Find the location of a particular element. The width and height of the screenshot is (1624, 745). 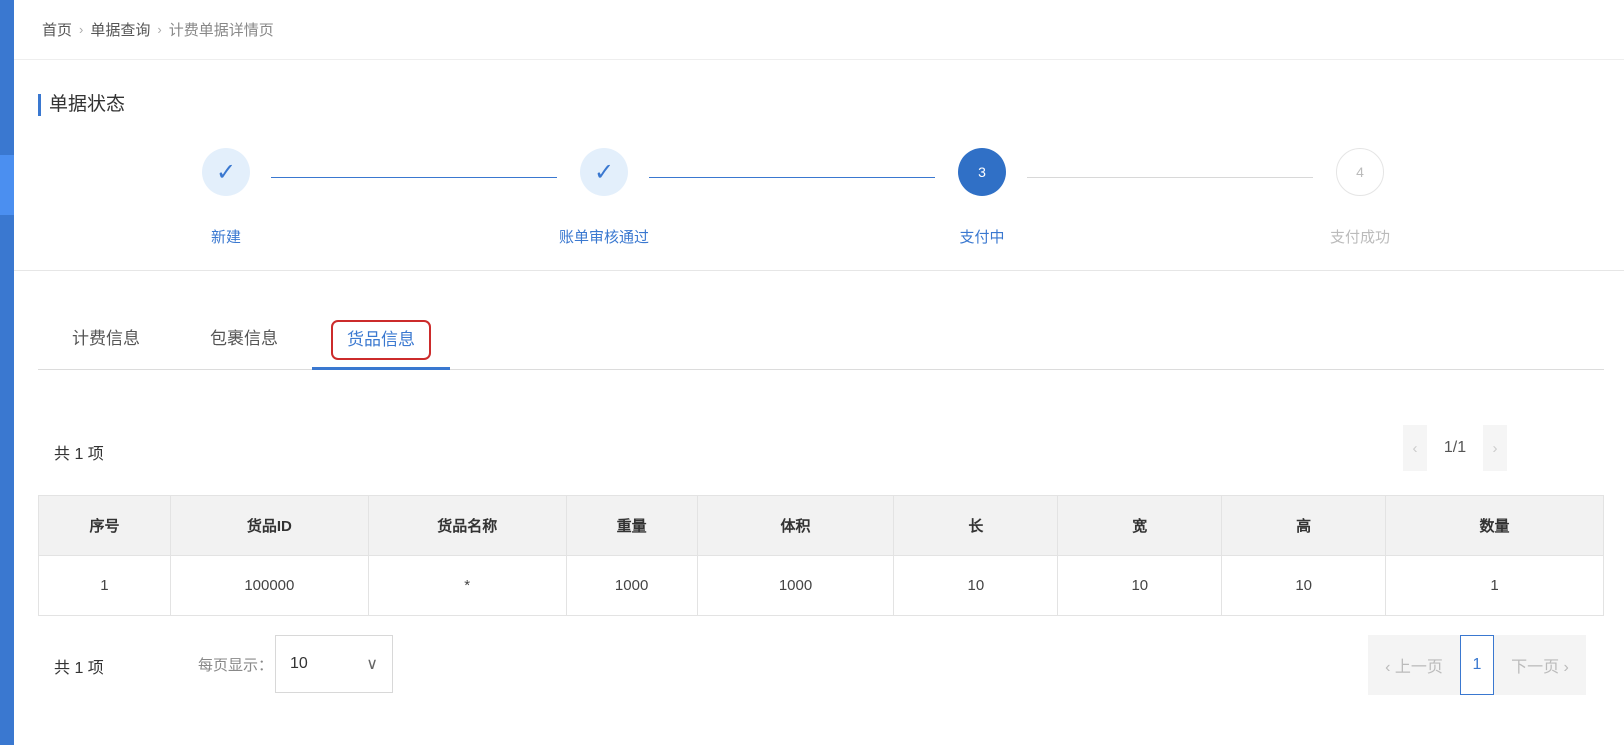

prev-page-button: ‹ 上一页 is located at coordinates (1414, 665).